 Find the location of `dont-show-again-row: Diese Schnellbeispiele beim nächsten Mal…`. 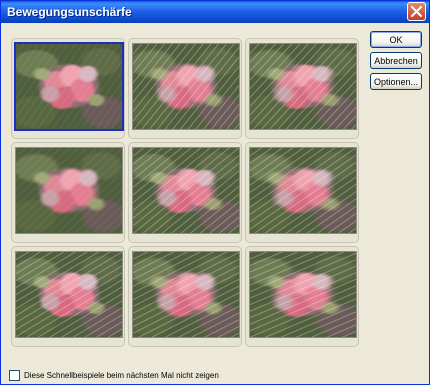

dont-show-again-row: Diese Schnellbeispiele beim nächsten Mal… is located at coordinates (114, 375).